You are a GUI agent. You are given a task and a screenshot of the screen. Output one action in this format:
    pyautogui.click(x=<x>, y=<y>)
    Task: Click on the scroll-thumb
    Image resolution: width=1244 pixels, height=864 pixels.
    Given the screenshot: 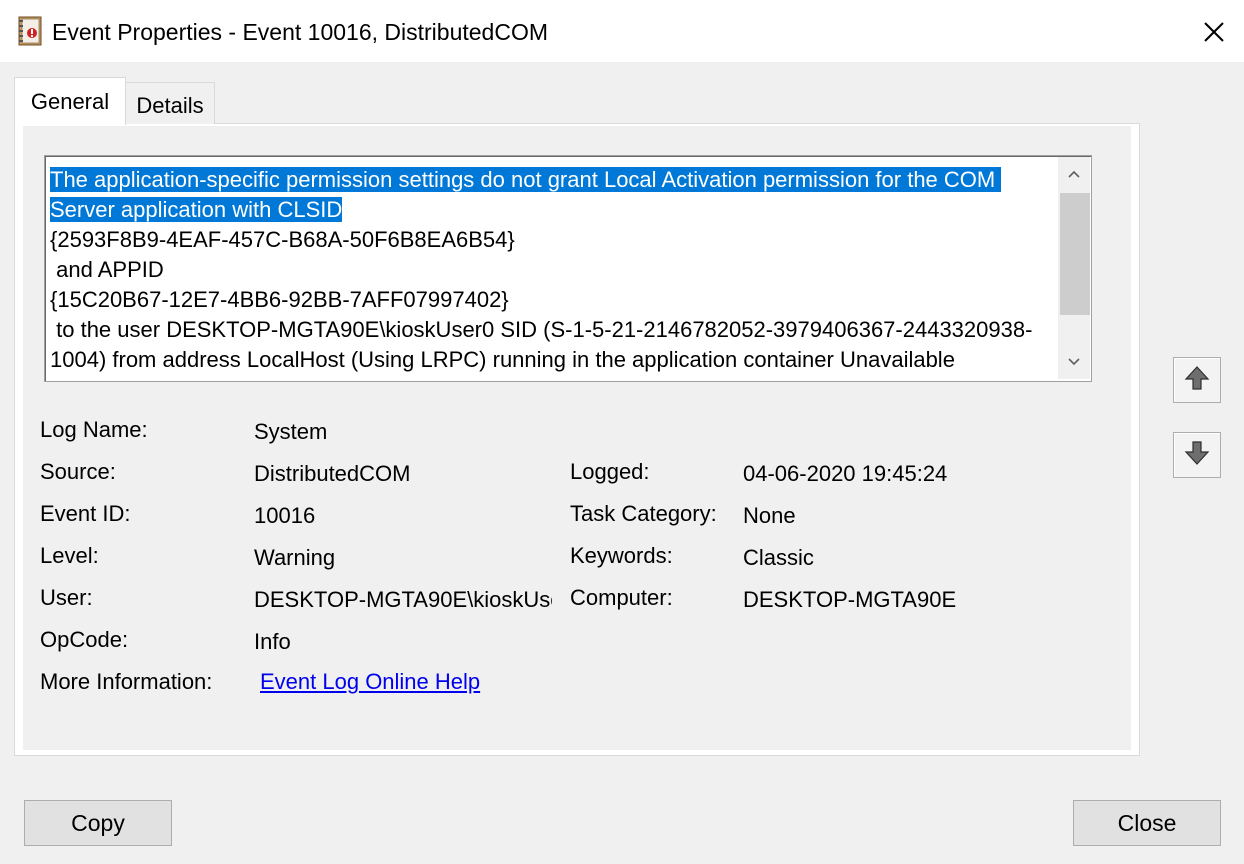 What is the action you would take?
    pyautogui.click(x=1075, y=254)
    